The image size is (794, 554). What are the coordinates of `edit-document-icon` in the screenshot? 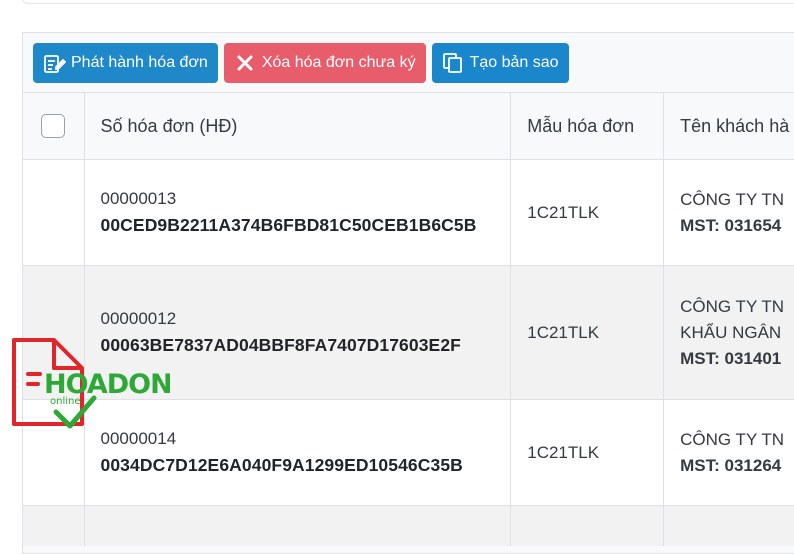 It's located at (54, 63).